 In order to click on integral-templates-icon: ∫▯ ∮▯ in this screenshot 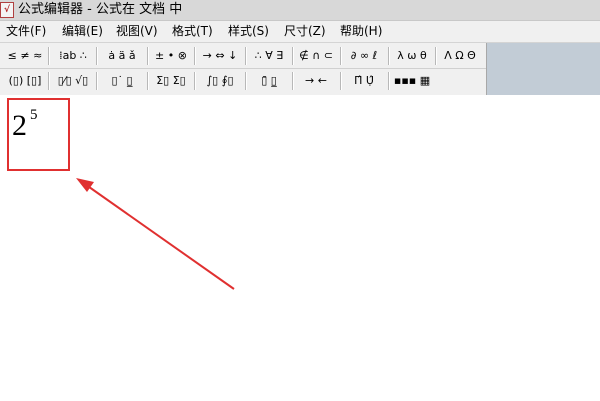, I will do `click(220, 81)`.